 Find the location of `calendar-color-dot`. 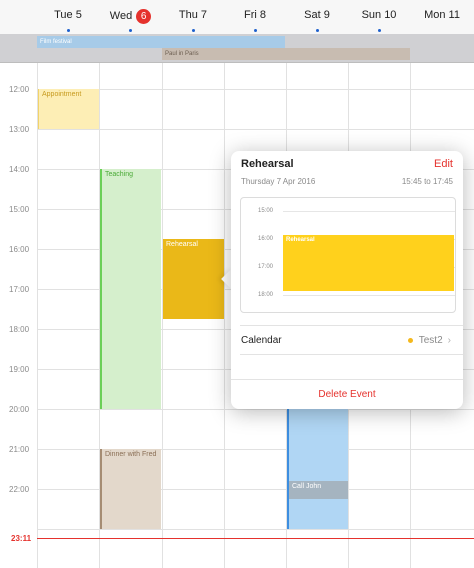

calendar-color-dot is located at coordinates (410, 340).